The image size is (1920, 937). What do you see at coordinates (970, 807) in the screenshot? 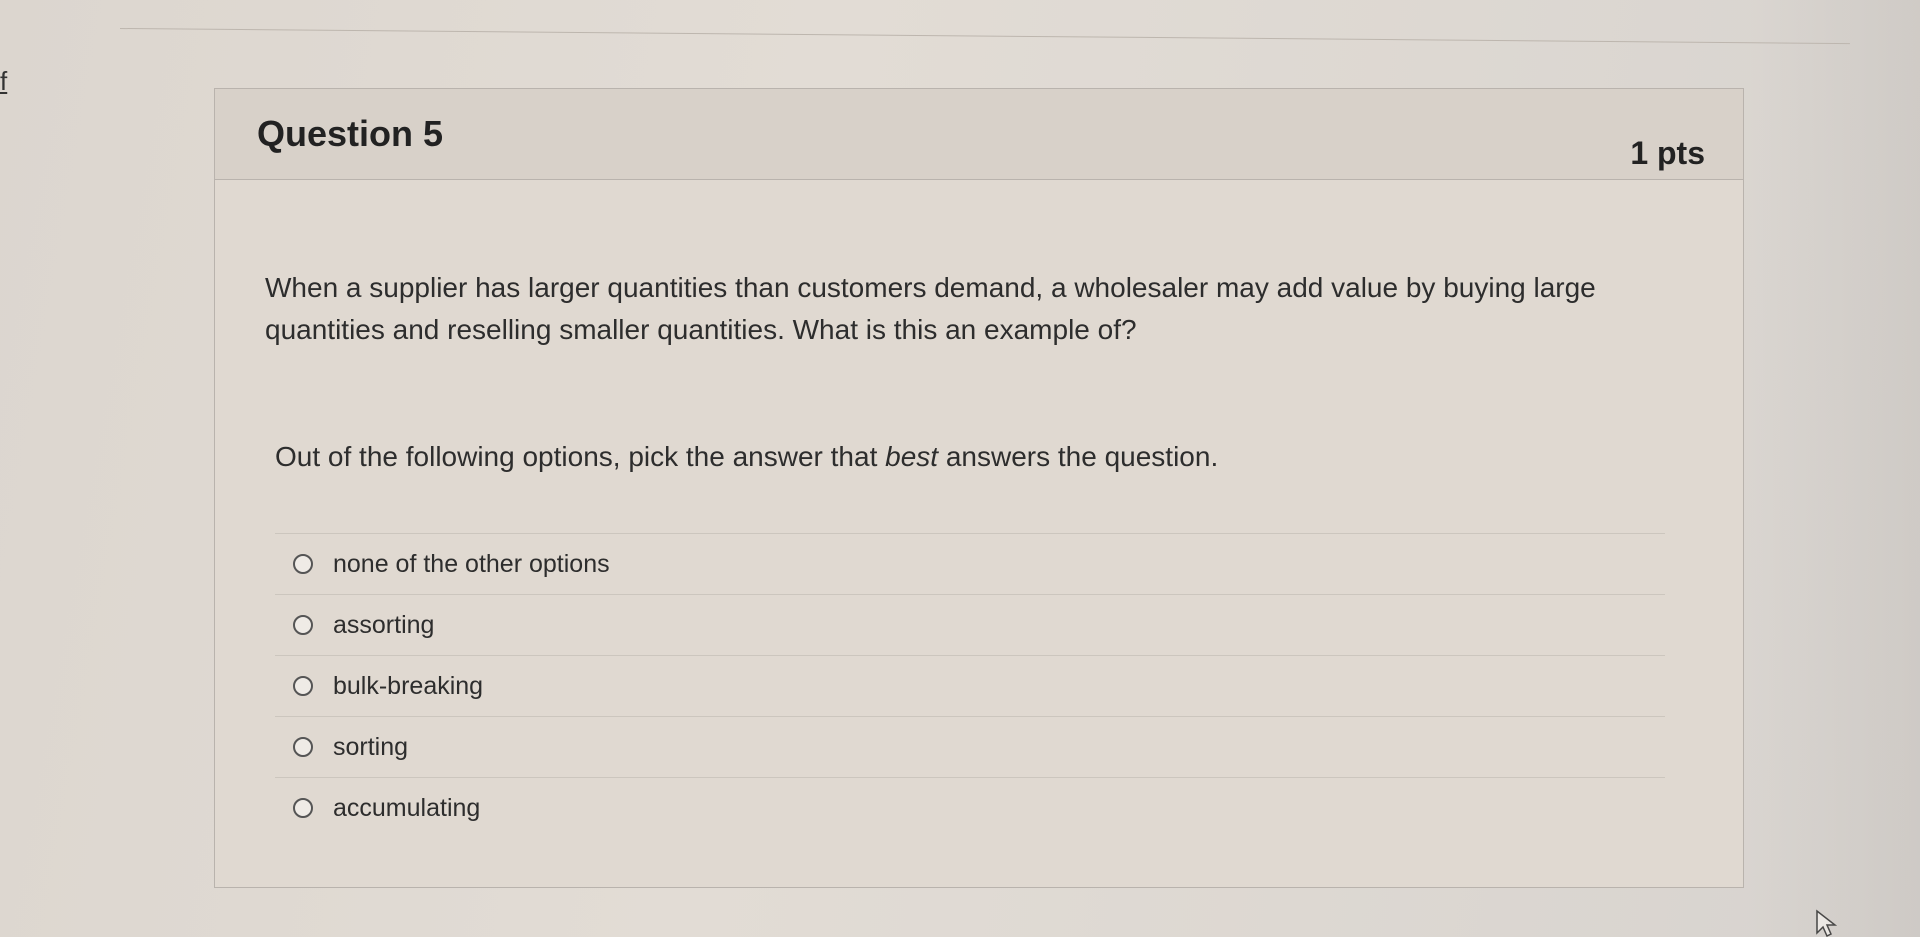
I see `answer-option-accumulating: accumulating` at bounding box center [970, 807].